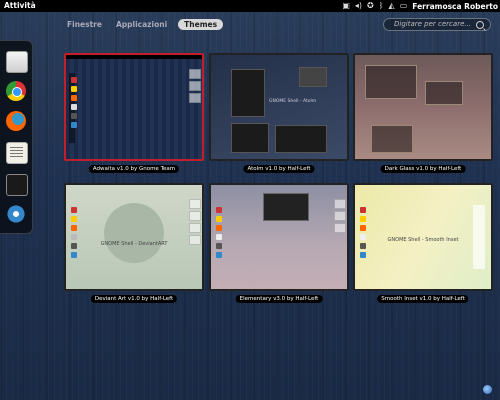 The height and width of the screenshot is (400, 500). What do you see at coordinates (17, 185) in the screenshot?
I see `terminal-icon` at bounding box center [17, 185].